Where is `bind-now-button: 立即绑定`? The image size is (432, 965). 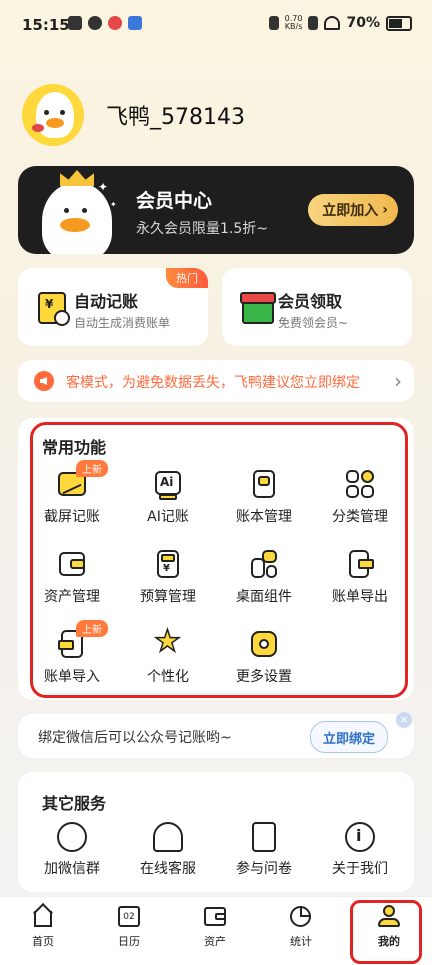
bind-now-button: 立即绑定 is located at coordinates (348, 737).